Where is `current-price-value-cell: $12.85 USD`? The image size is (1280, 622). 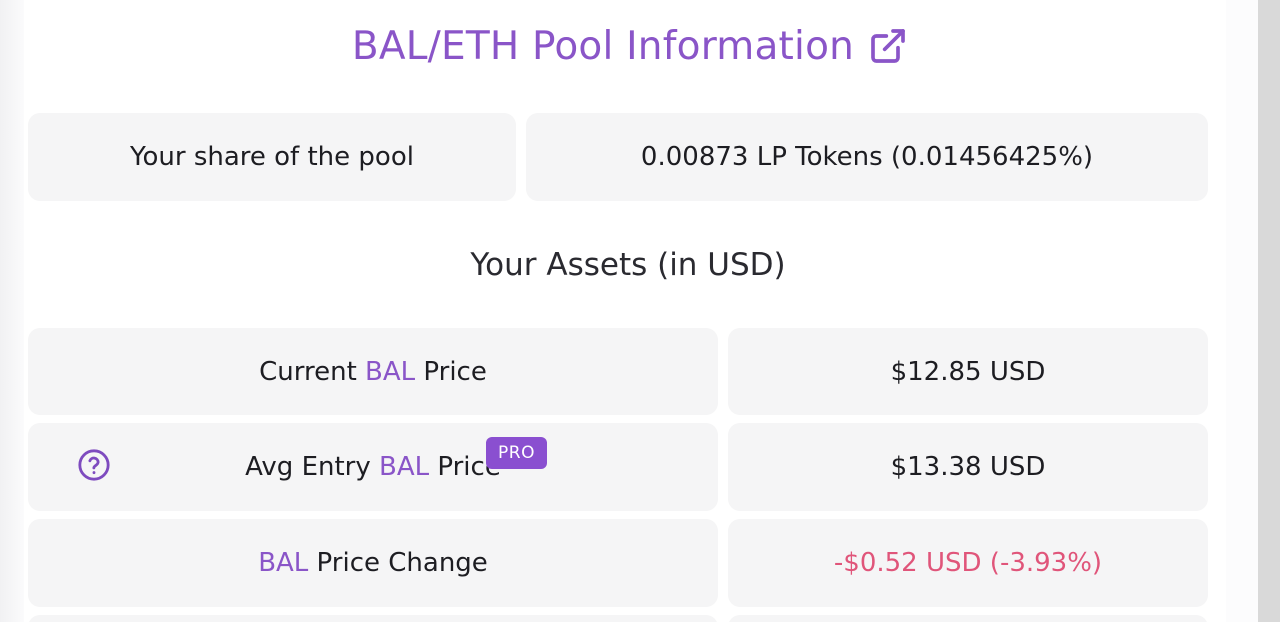
current-price-value-cell: $12.85 USD is located at coordinates (968, 371).